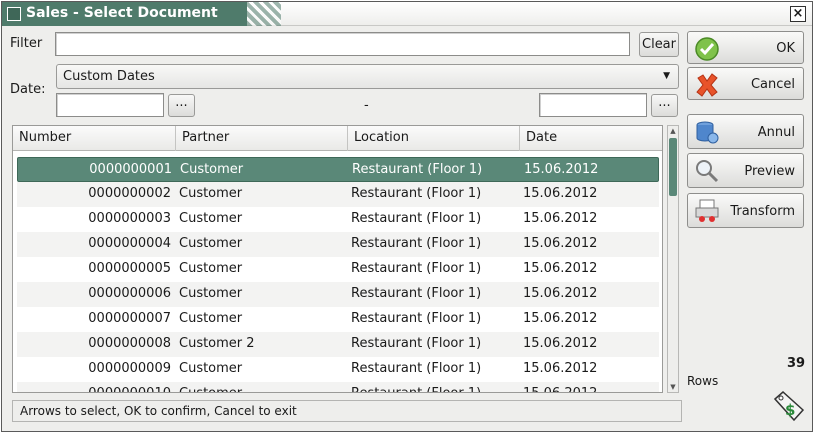 This screenshot has width=814, height=433. What do you see at coordinates (591, 138) in the screenshot?
I see `column-header-date: Date` at bounding box center [591, 138].